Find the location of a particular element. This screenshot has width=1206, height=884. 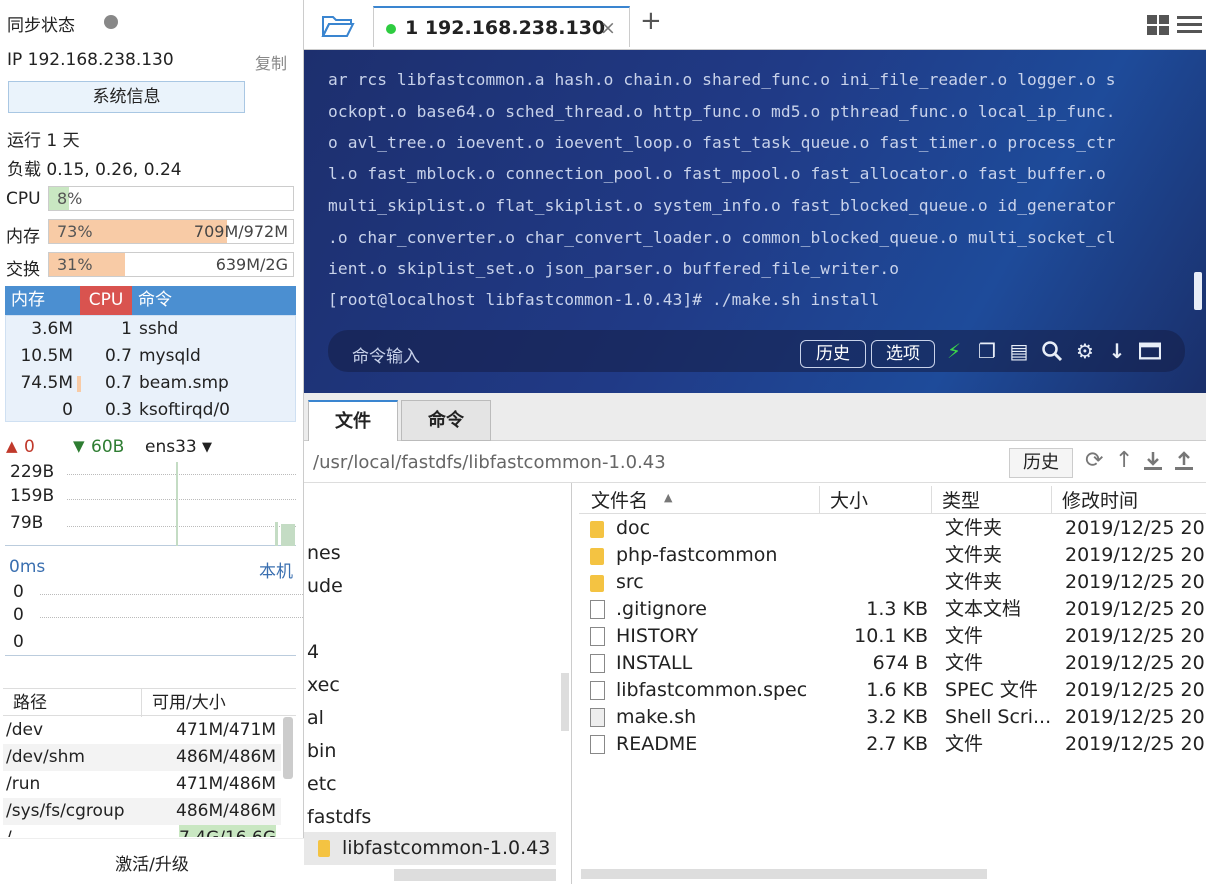

table-row: 74.5M 0.7 beam.smp is located at coordinates (151, 383).